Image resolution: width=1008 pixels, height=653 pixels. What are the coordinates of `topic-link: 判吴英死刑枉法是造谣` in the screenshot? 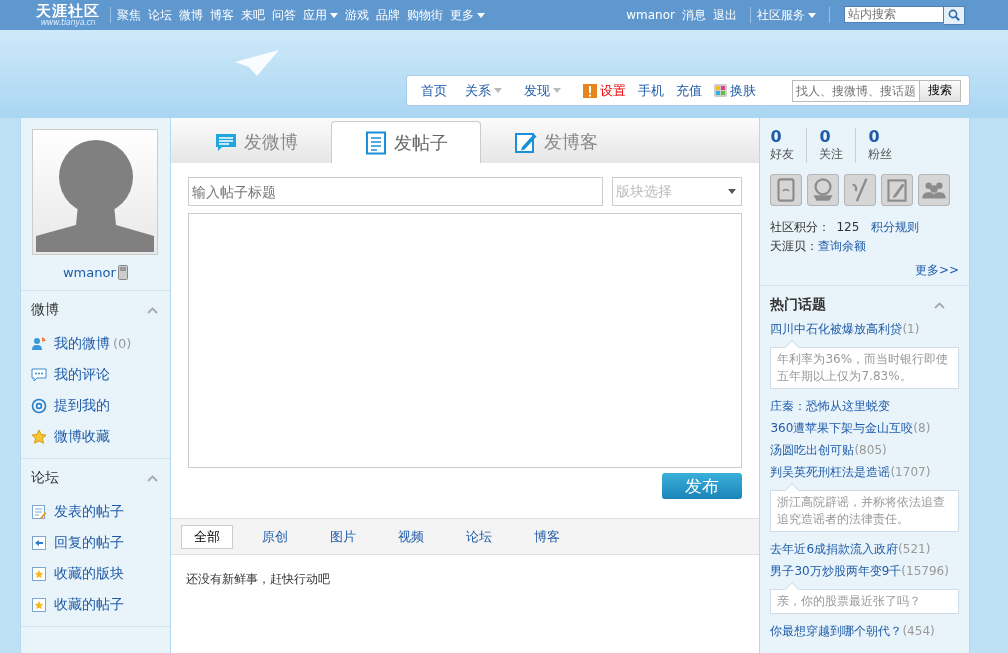 It's located at (830, 472).